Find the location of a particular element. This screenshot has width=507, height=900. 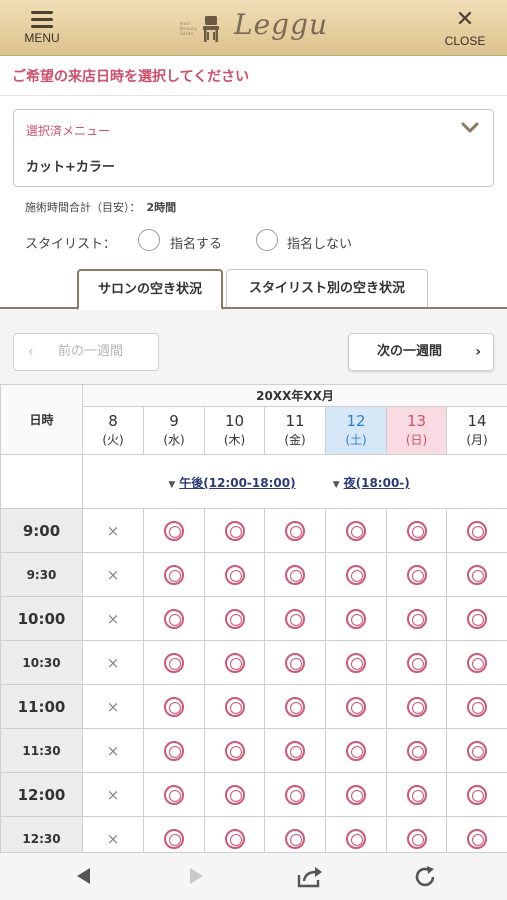

tab-salon-availability: サロンの空き状況 is located at coordinates (150, 289).